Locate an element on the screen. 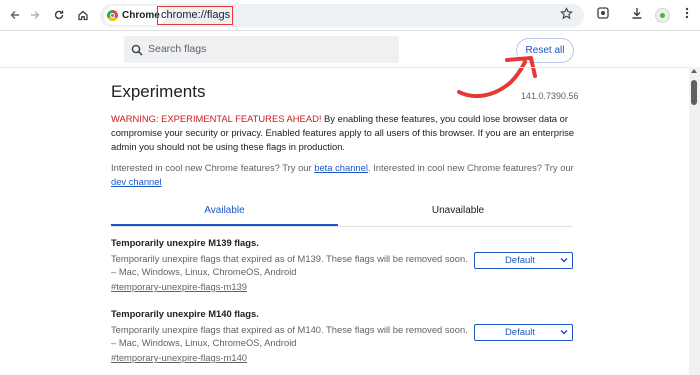 The width and height of the screenshot is (700, 375). beta-channel-link: beta channel is located at coordinates (341, 167).